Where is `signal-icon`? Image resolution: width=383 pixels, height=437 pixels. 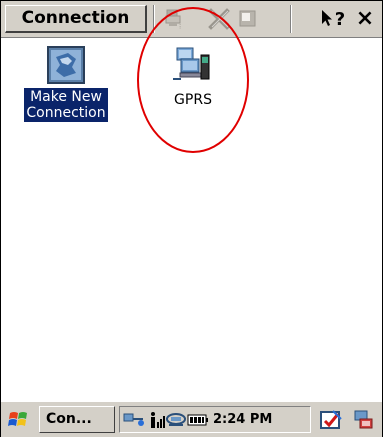 signal-icon is located at coordinates (158, 419).